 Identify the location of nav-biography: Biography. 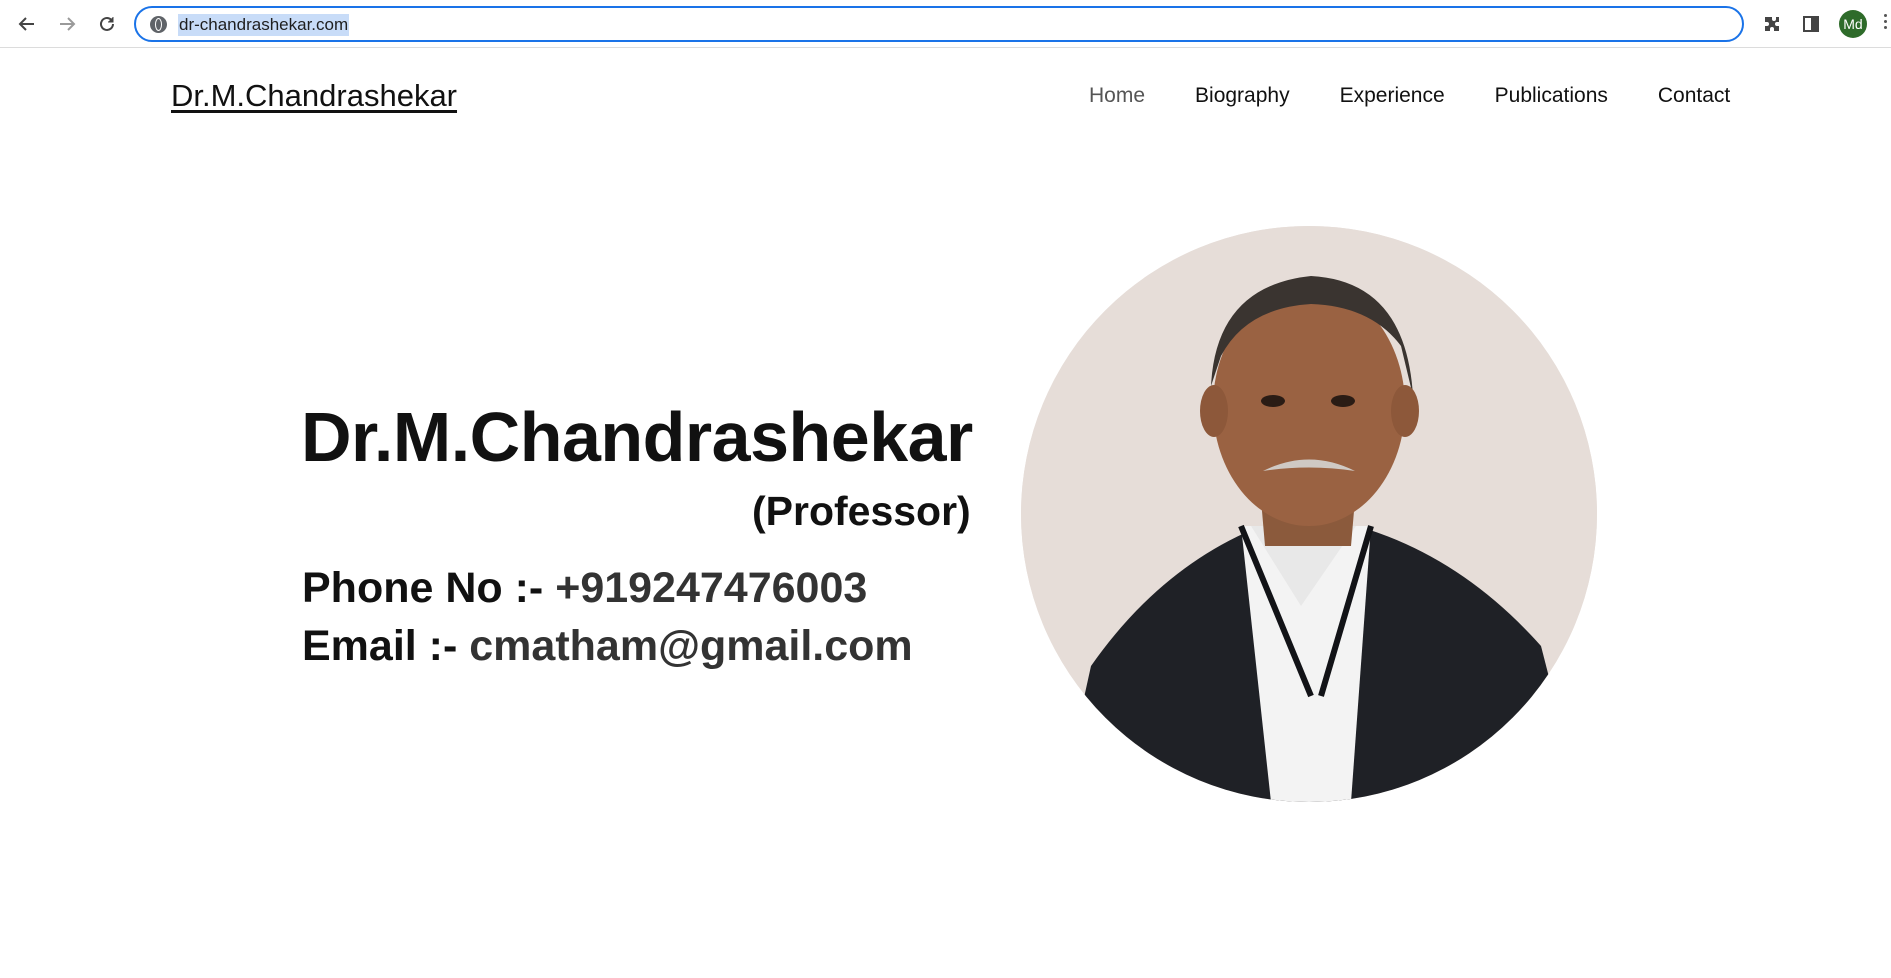
(1242, 96).